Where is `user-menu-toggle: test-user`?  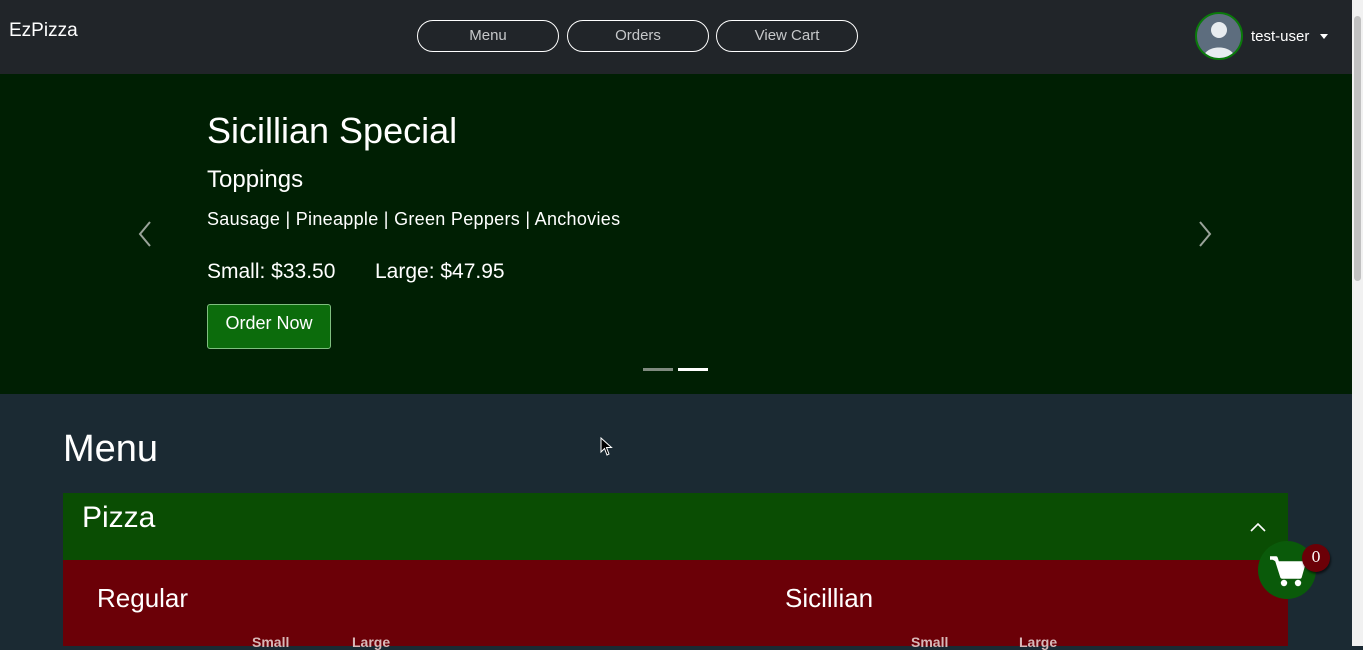
user-menu-toggle: test-user is located at coordinates (1280, 36).